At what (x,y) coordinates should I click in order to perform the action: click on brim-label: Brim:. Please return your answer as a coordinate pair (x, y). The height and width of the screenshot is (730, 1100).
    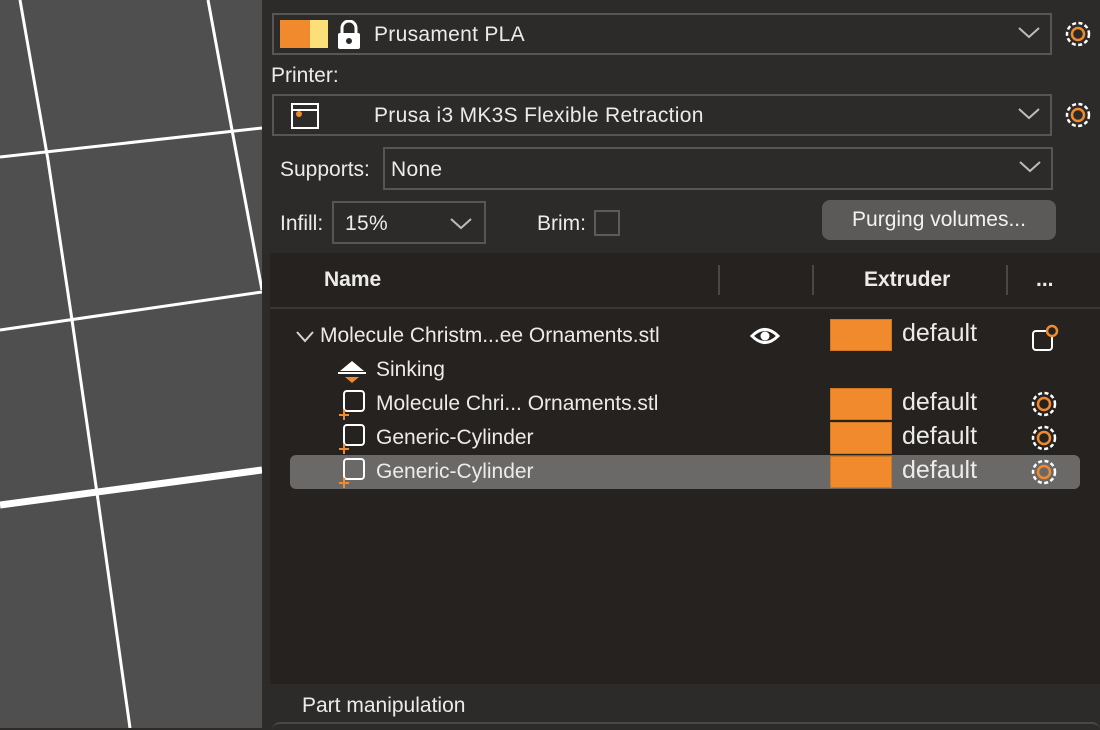
    Looking at the image, I should click on (561, 223).